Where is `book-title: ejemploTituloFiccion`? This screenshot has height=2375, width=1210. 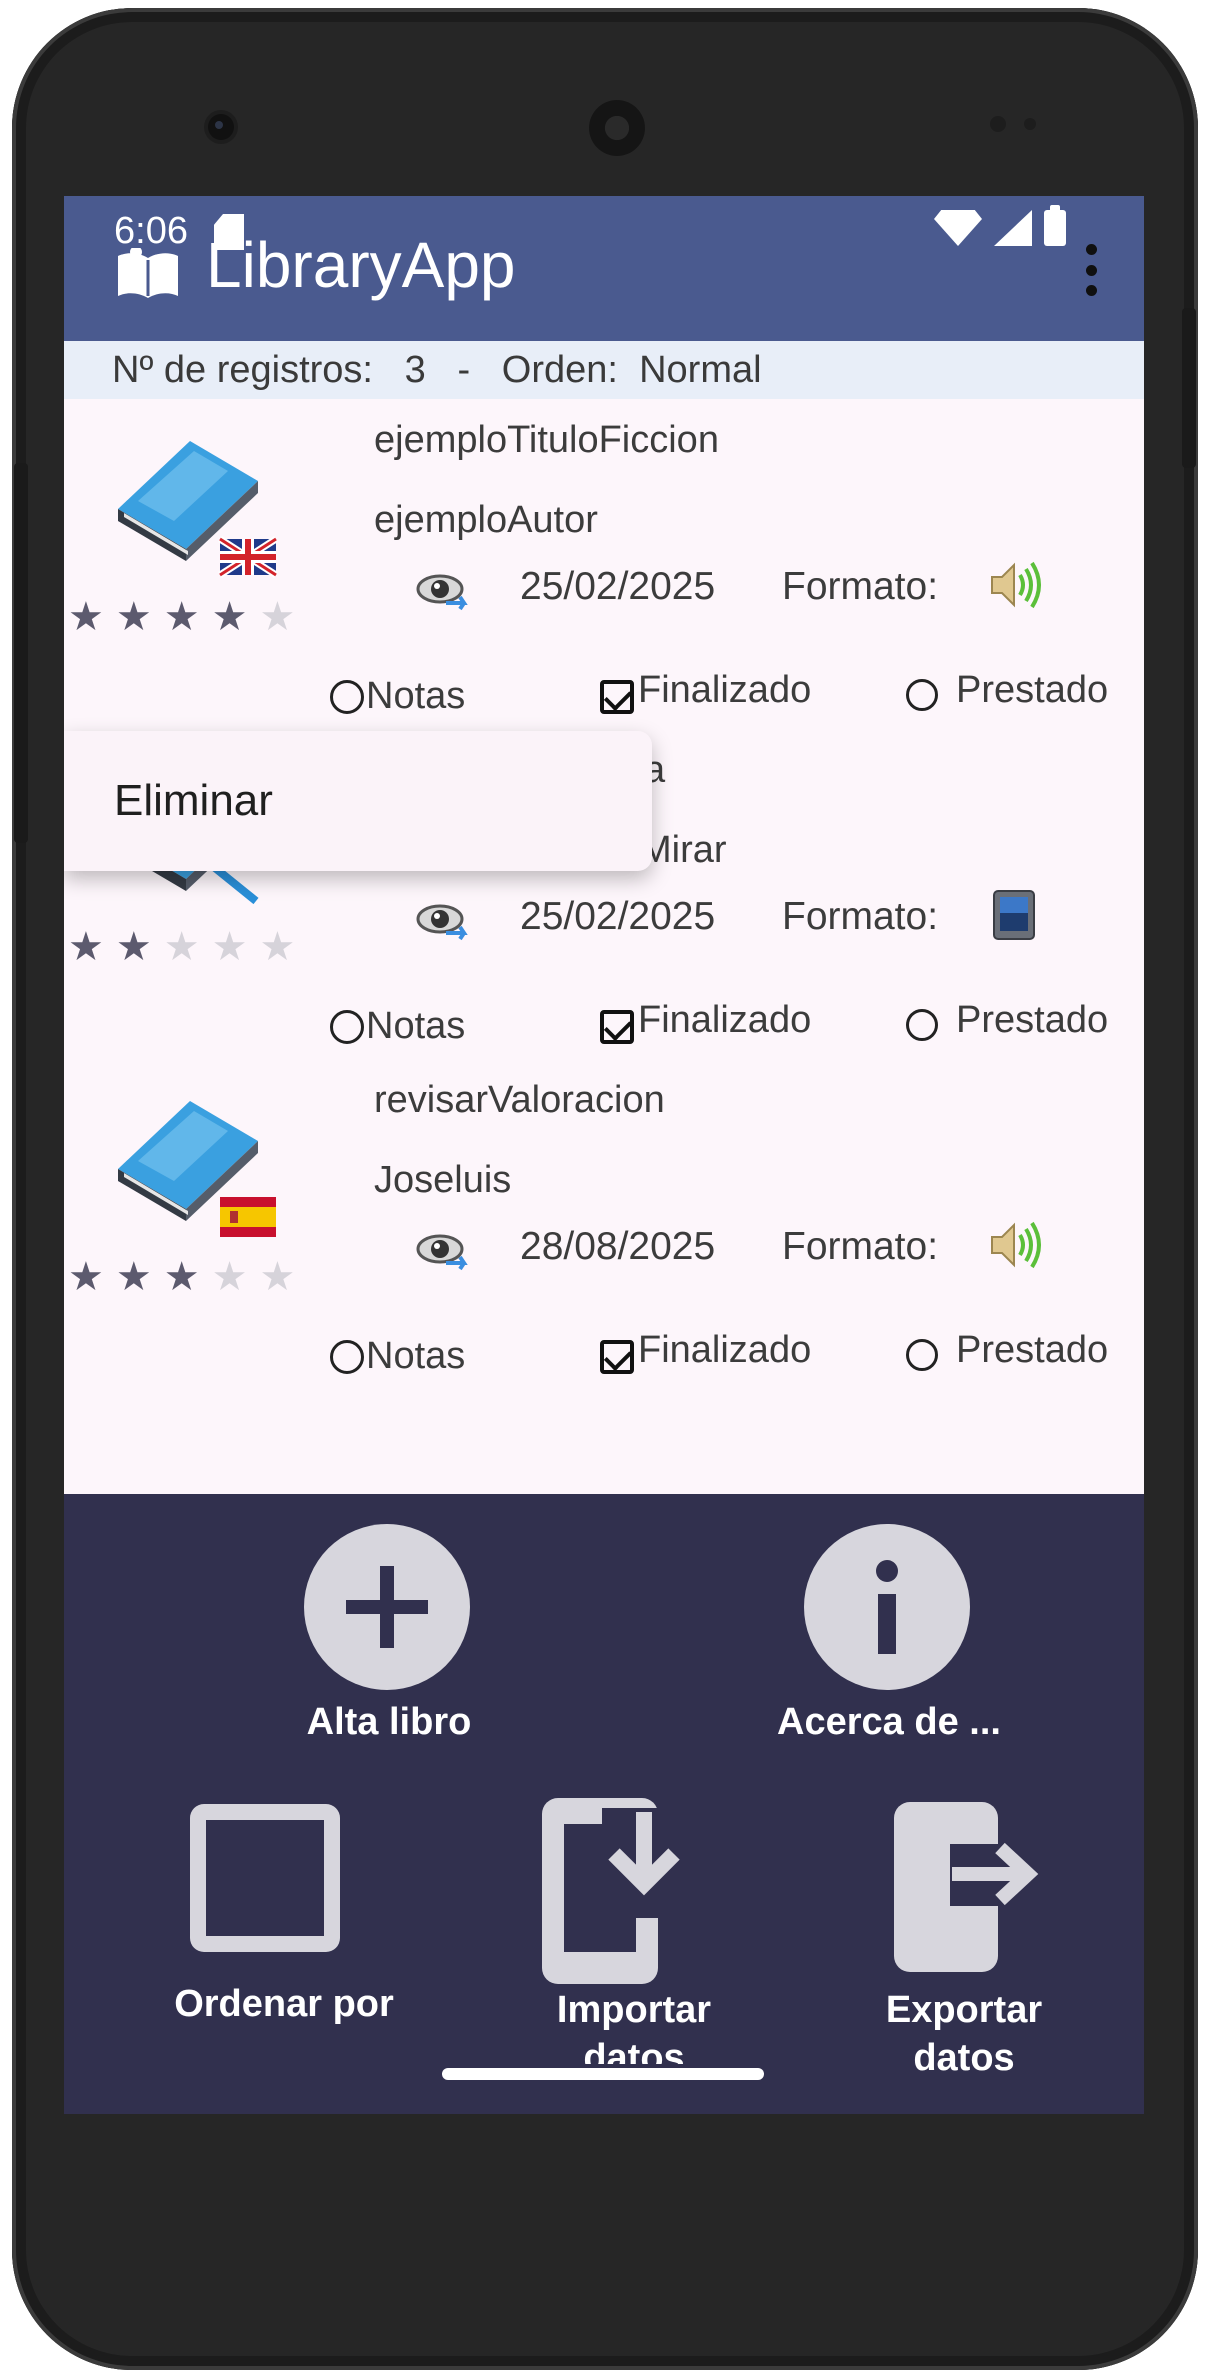 book-title: ejemploTituloFiccion is located at coordinates (546, 440).